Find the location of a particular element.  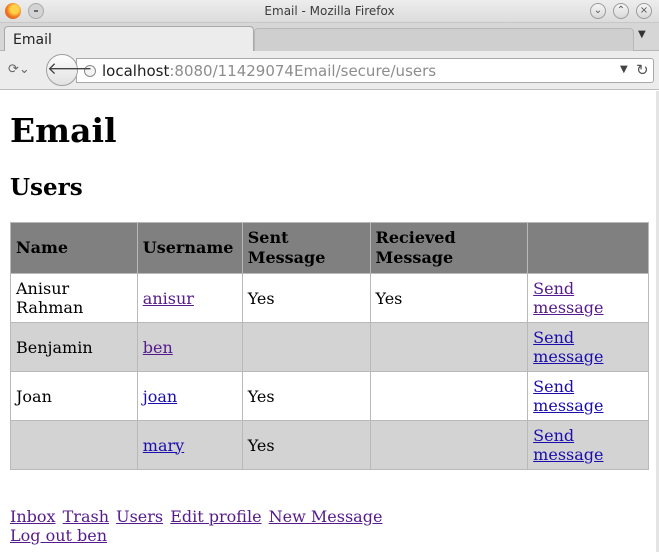

logout-link: Log out ben is located at coordinates (58, 535).